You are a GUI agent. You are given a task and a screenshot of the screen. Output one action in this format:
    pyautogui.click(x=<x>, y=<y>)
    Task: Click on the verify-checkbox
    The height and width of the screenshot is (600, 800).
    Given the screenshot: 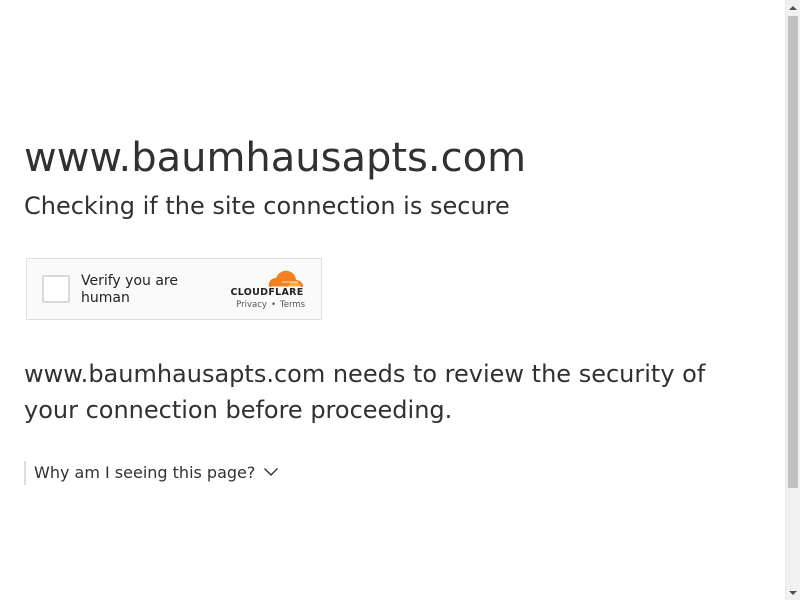 What is the action you would take?
    pyautogui.click(x=56, y=289)
    